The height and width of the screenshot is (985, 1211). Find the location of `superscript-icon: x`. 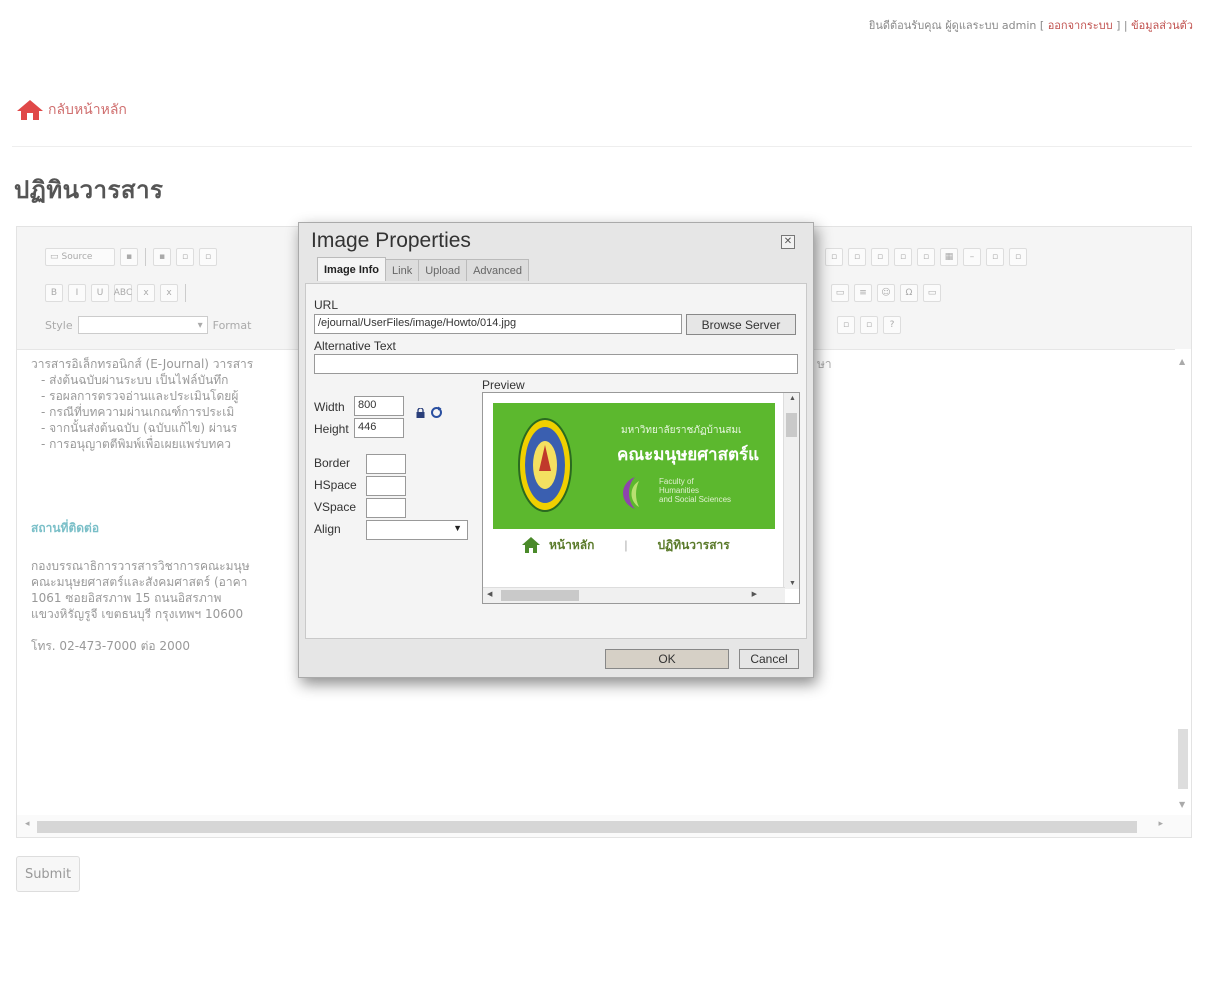

superscript-icon: x is located at coordinates (169, 293).